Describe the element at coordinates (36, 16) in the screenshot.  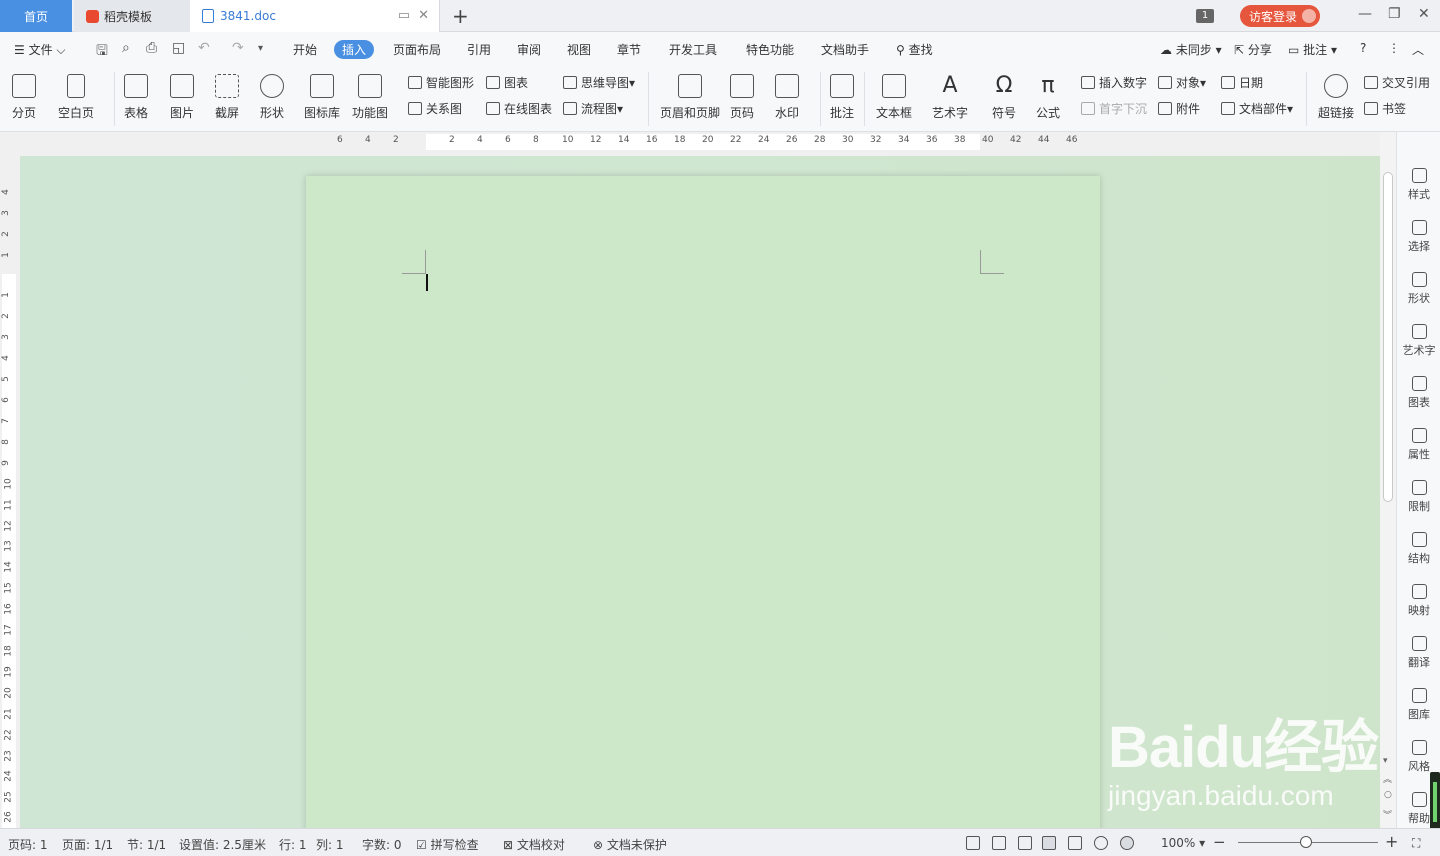
I see `tab-home: 首页` at that location.